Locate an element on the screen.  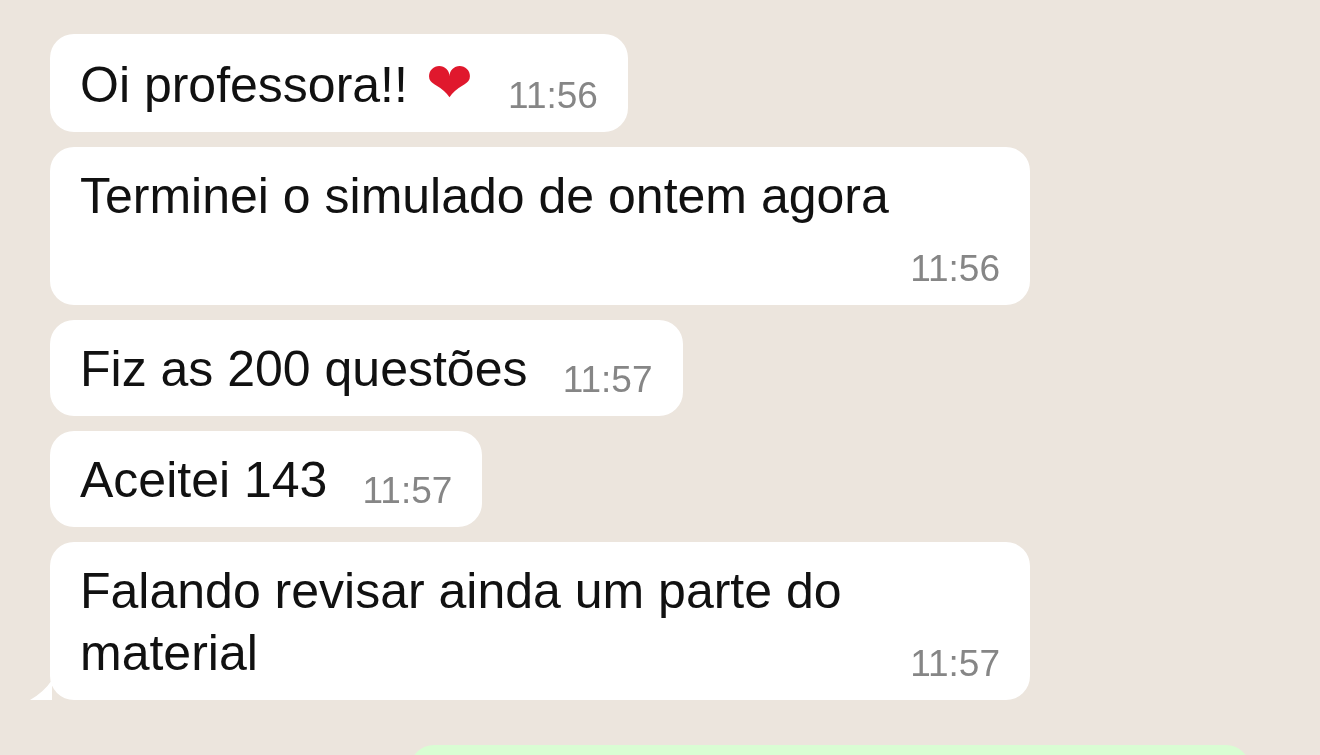
message-text: Oi professora!! is located at coordinates (244, 85).